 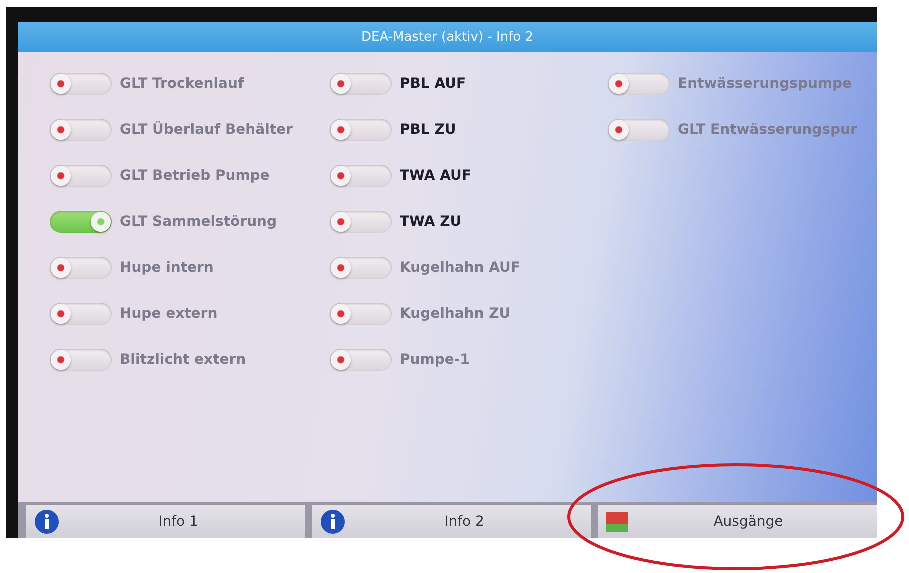 I want to click on toggle-label: Entwässerungspumpe, so click(x=765, y=84).